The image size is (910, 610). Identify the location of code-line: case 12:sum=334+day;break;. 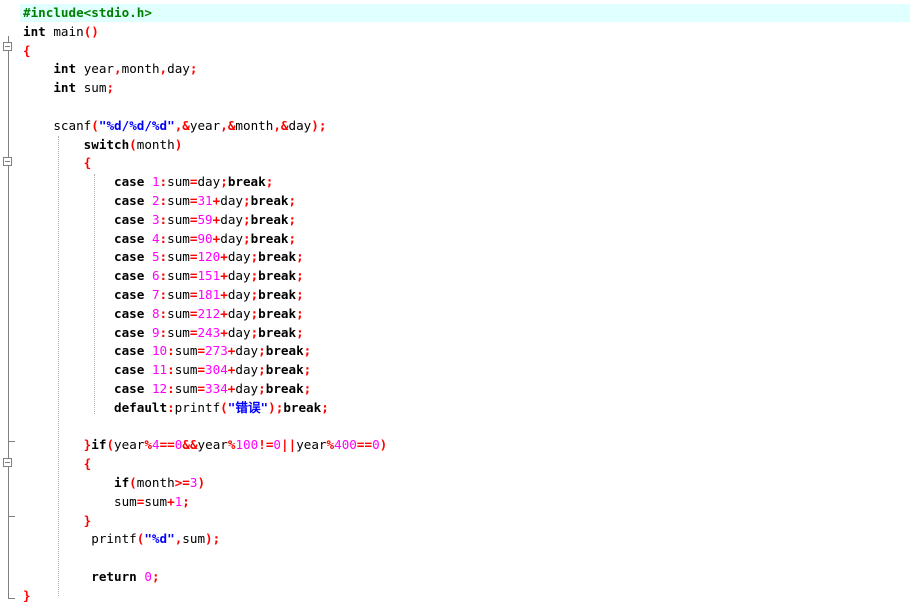
(205, 389).